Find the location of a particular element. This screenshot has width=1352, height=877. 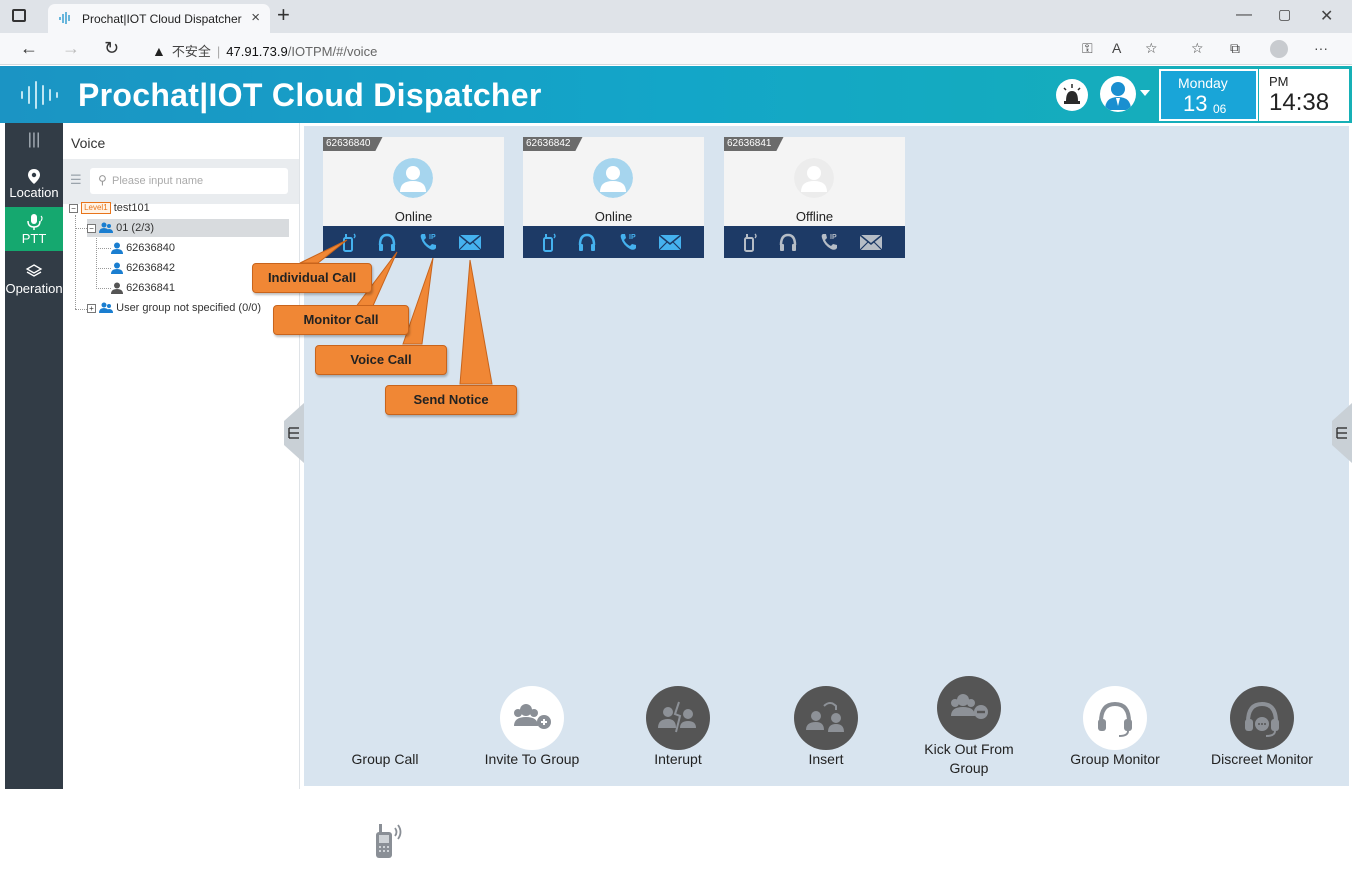

am-pm: PM is located at coordinates (1279, 81).